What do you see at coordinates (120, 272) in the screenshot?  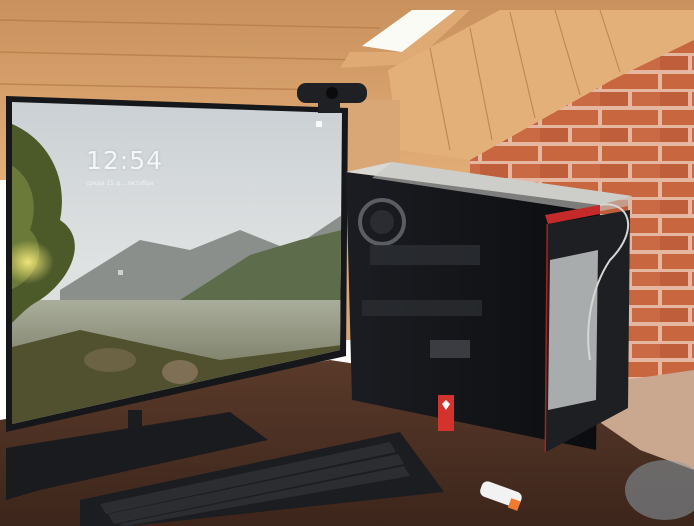 I see `notification-icon` at bounding box center [120, 272].